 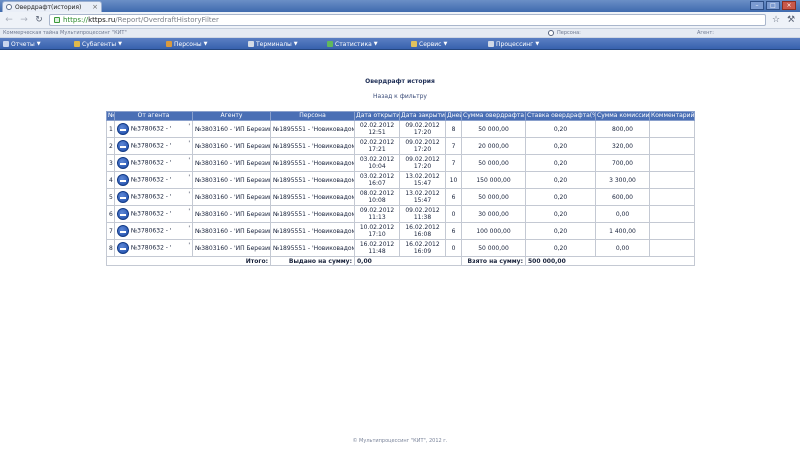 I want to click on close-time: 17:20, so click(x=422, y=149).